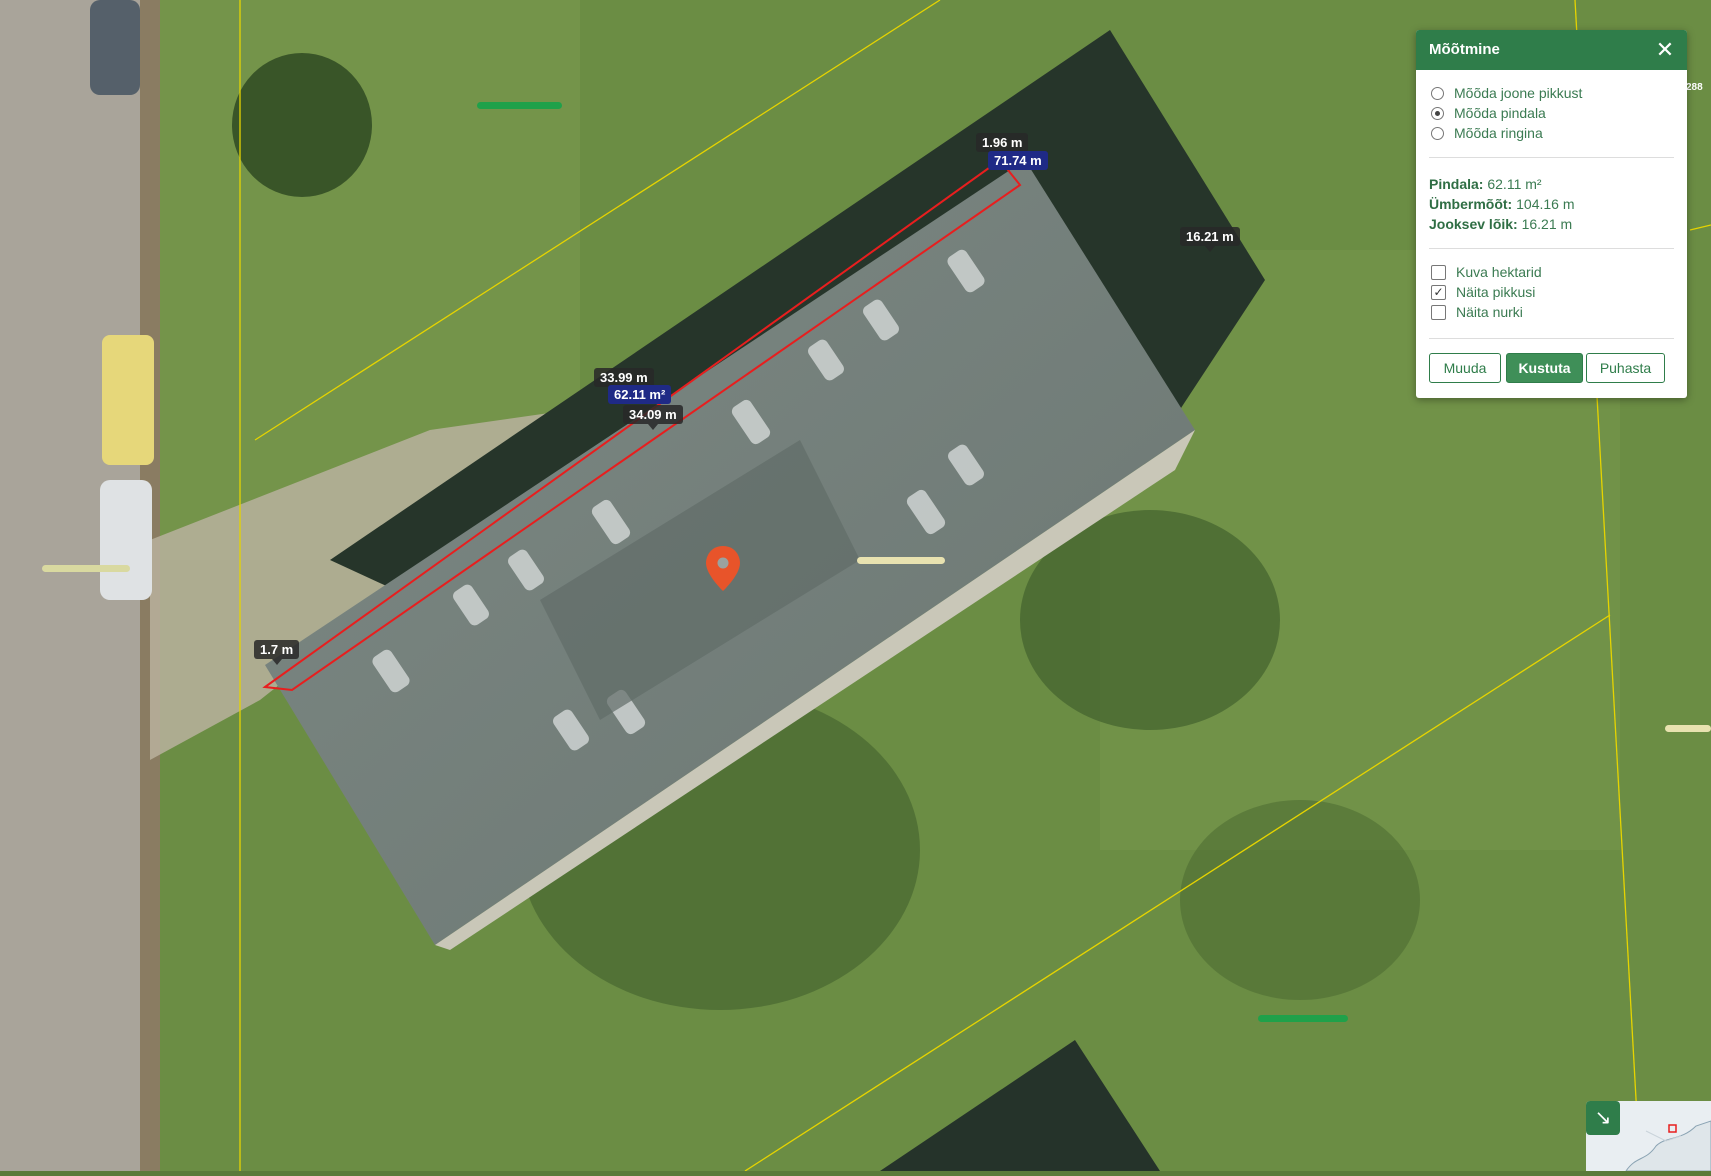  I want to click on option-show-angles: Näita nurki, so click(1477, 312).